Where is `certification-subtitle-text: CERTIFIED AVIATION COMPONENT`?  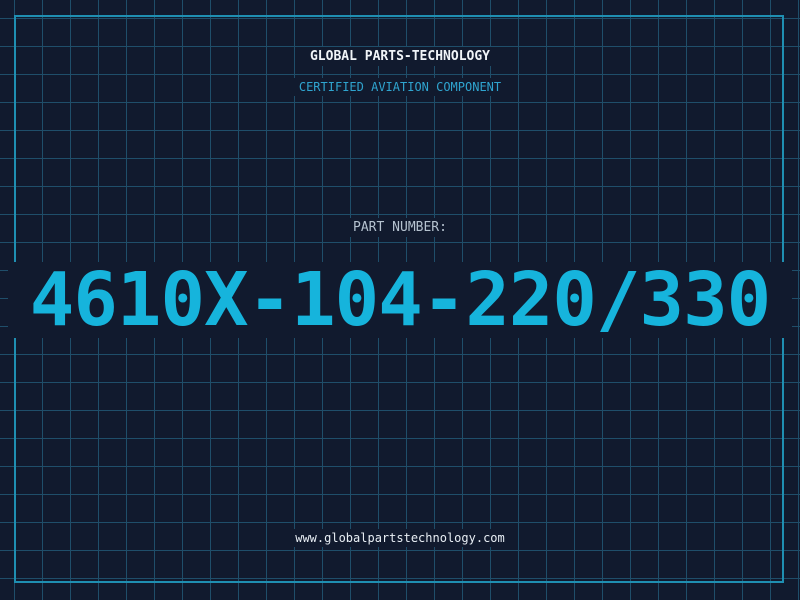
certification-subtitle-text: CERTIFIED AVIATION COMPONENT is located at coordinates (400, 87).